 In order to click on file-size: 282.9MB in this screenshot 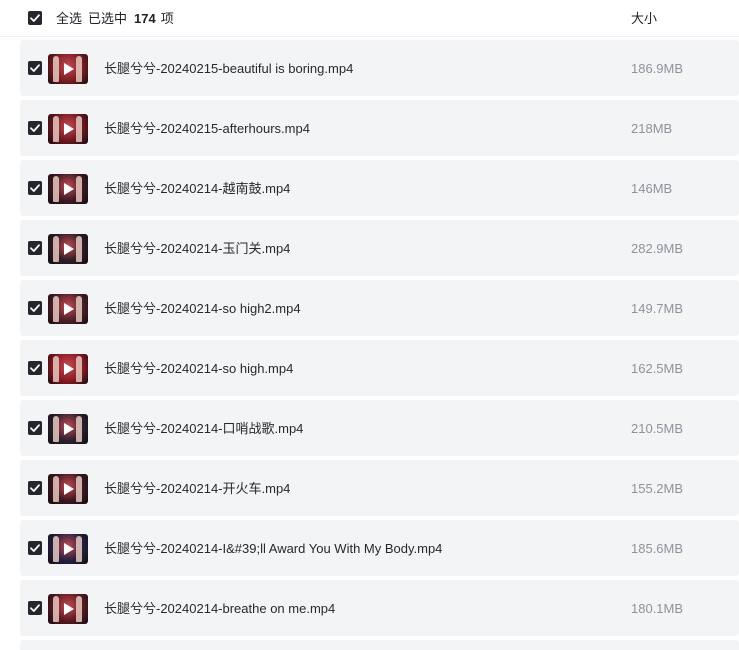, I will do `click(657, 248)`.